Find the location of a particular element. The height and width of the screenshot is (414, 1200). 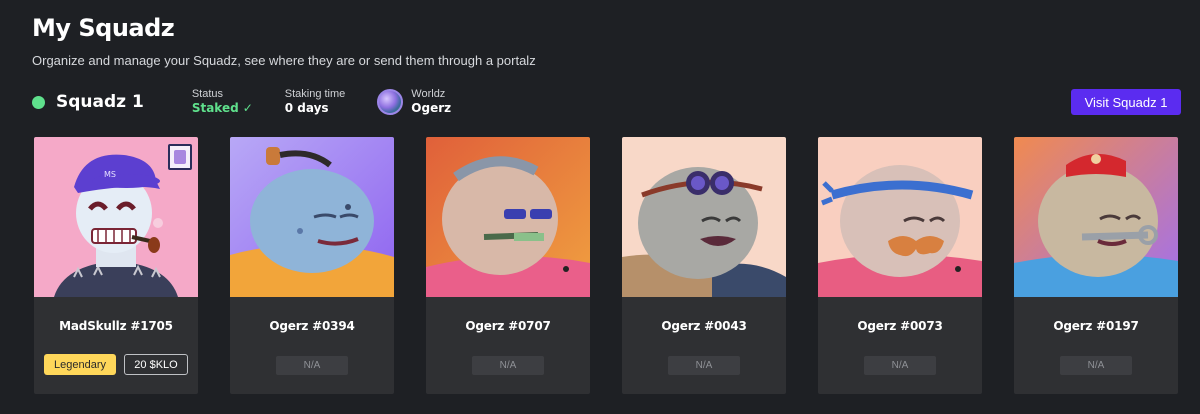

nft-card: Ogerz #0073 N/A is located at coordinates (900, 265).